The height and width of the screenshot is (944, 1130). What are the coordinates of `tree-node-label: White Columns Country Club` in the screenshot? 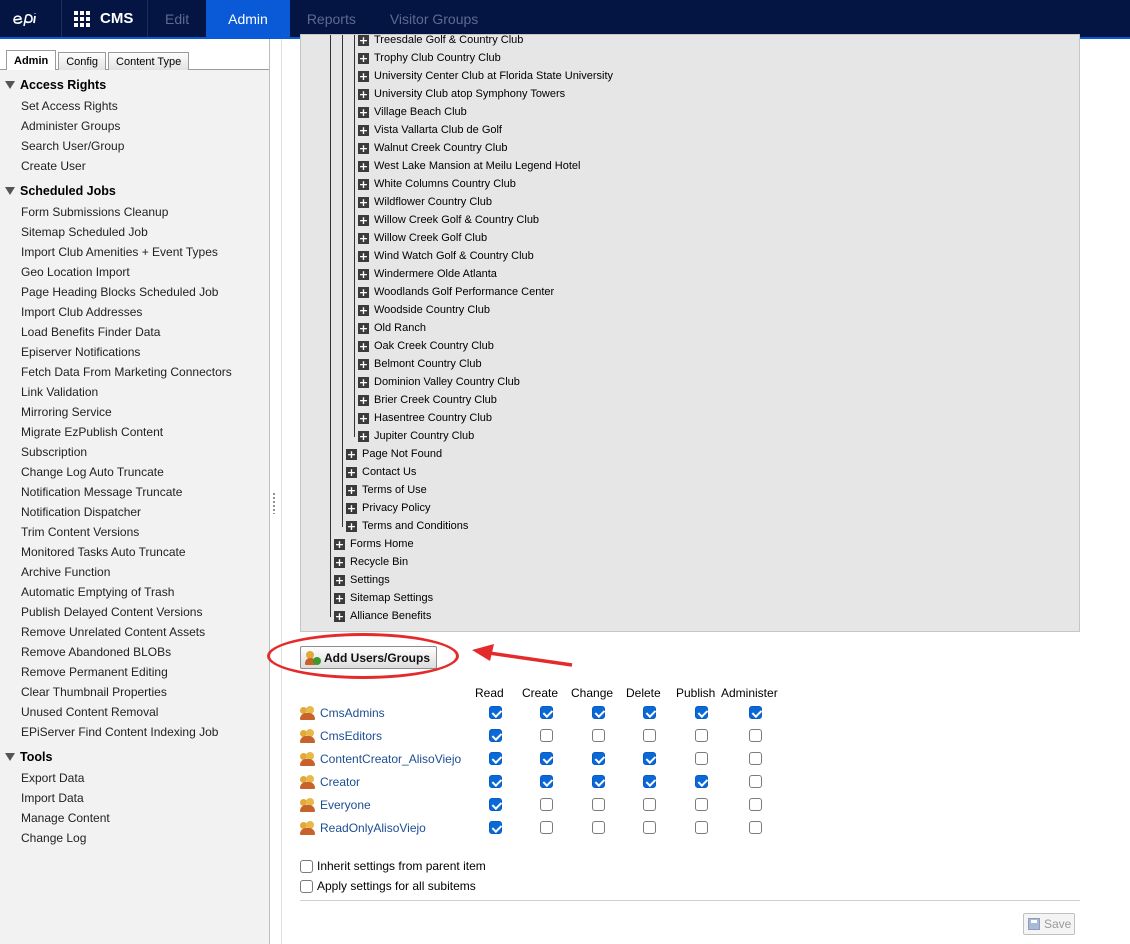 It's located at (445, 184).